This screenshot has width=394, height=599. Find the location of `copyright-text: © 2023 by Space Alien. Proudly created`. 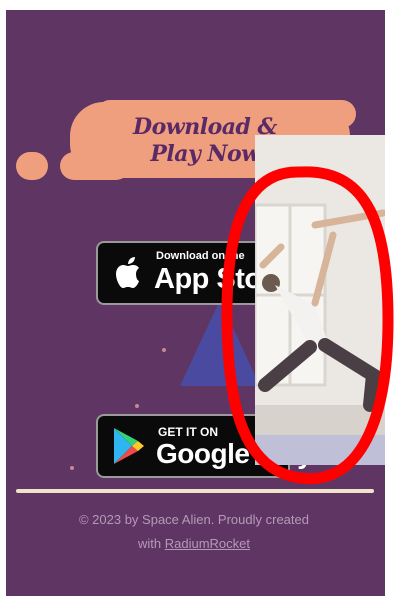

copyright-text: © 2023 by Space Alien. Proudly created is located at coordinates (193, 519).